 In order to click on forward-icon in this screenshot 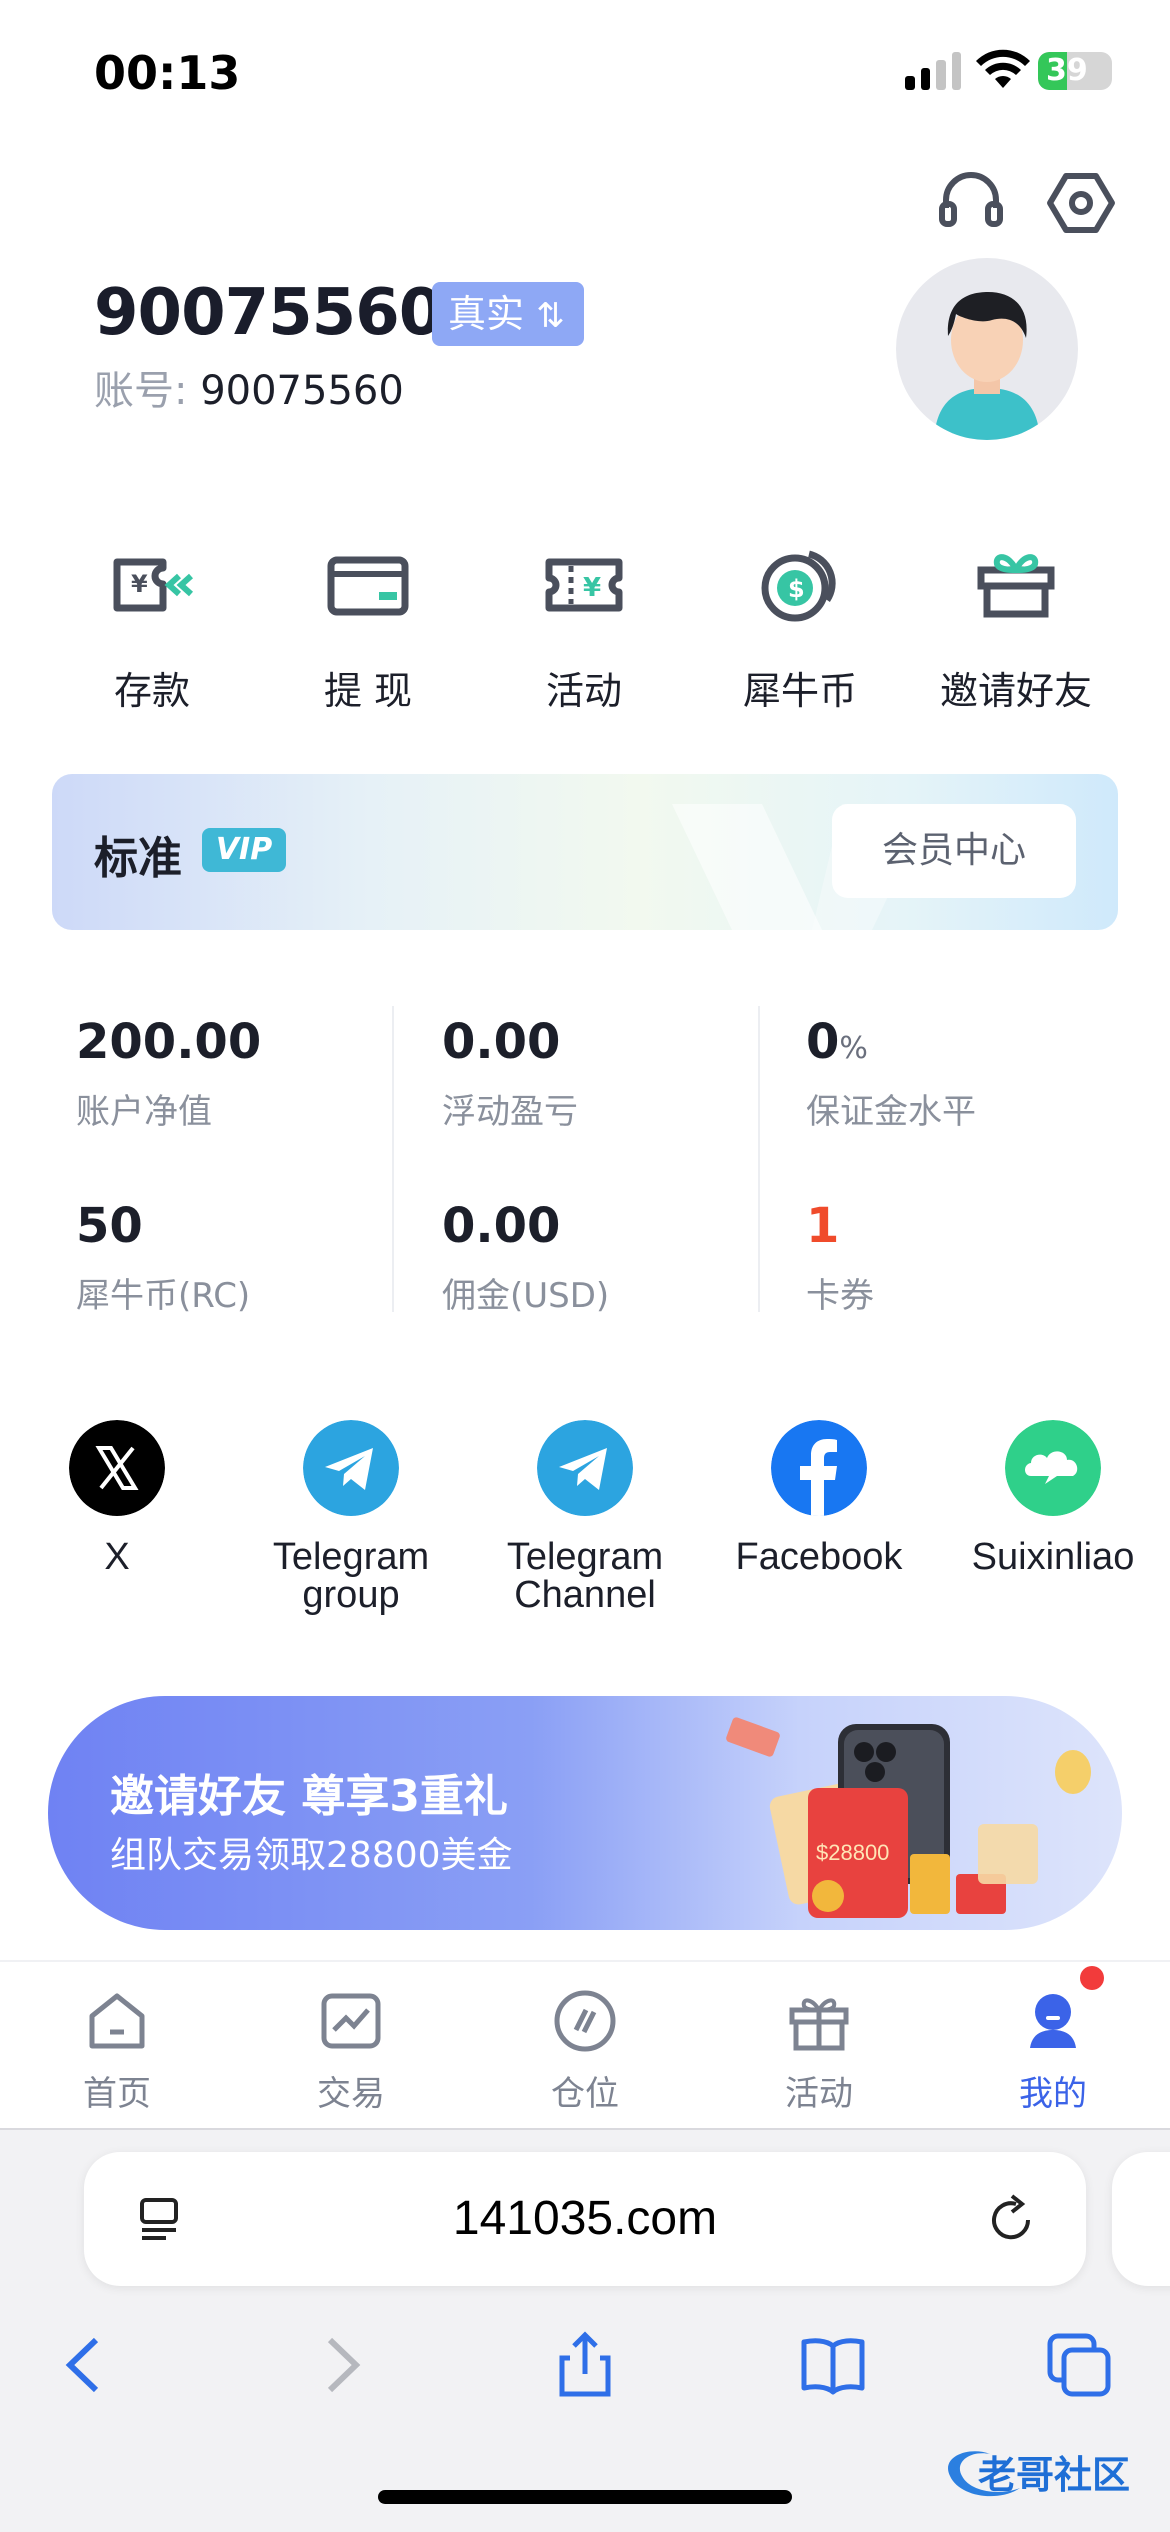, I will do `click(339, 2365)`.